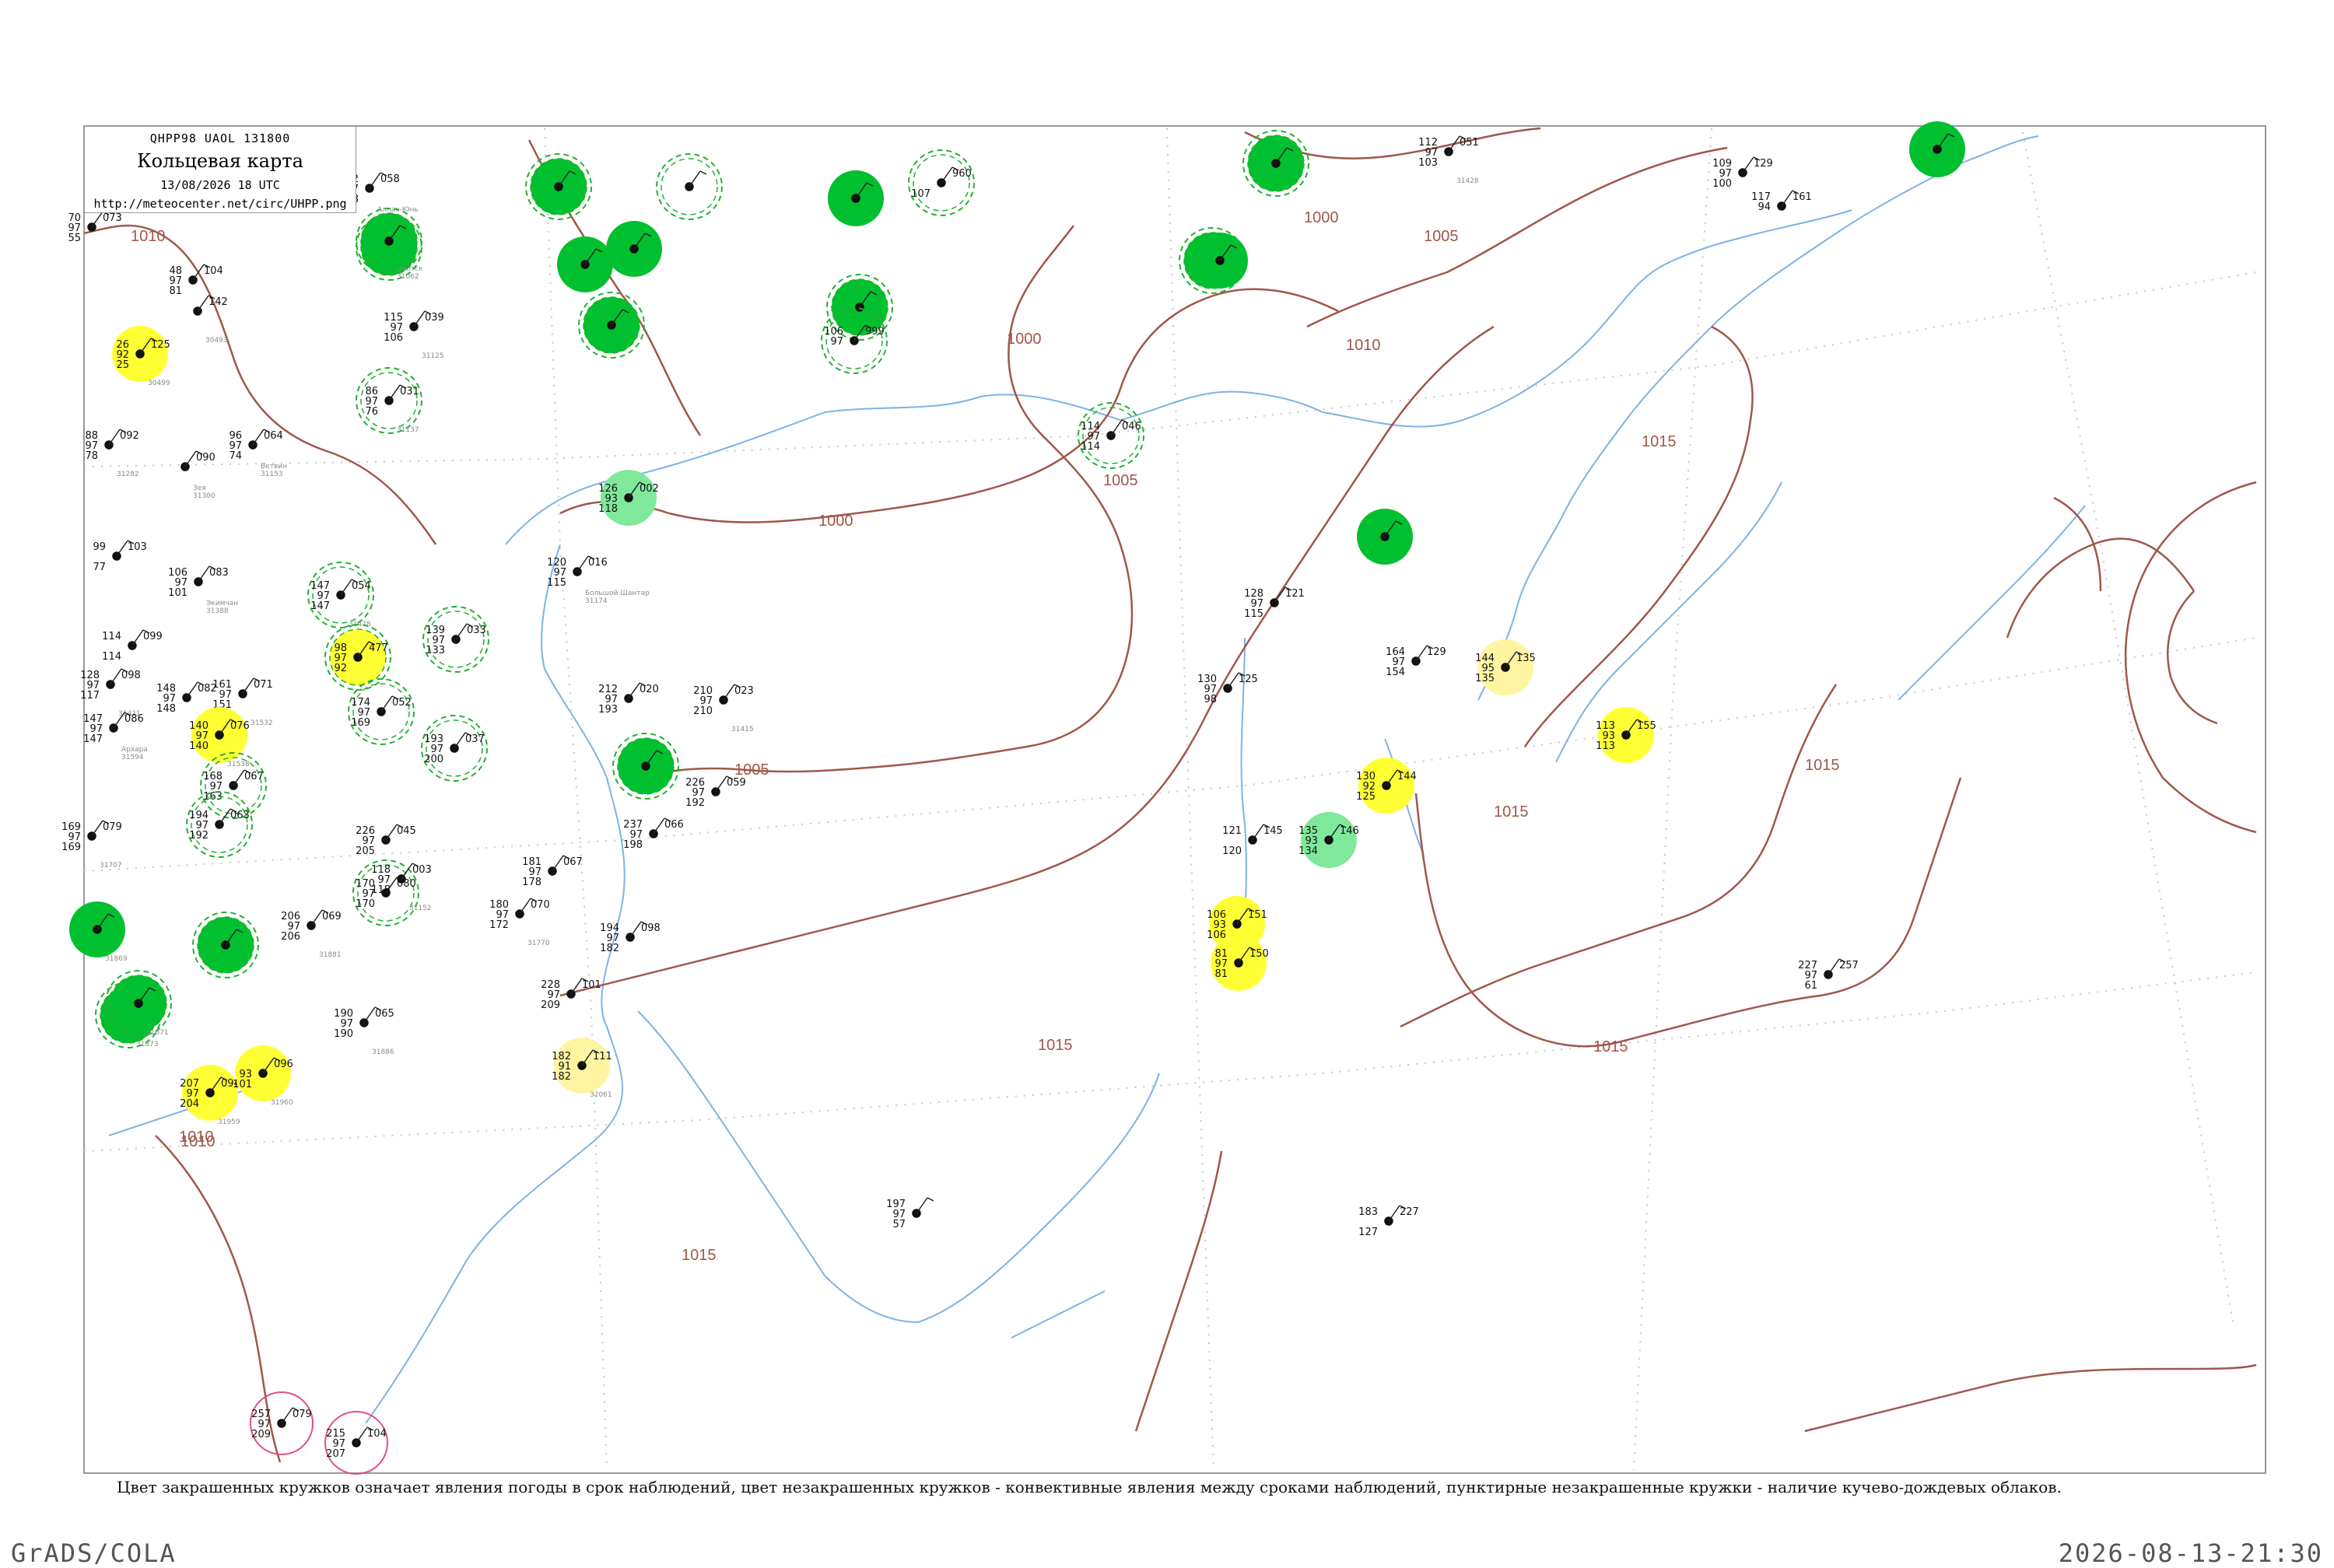  I want to click on visibility-value: 55, so click(75, 239).